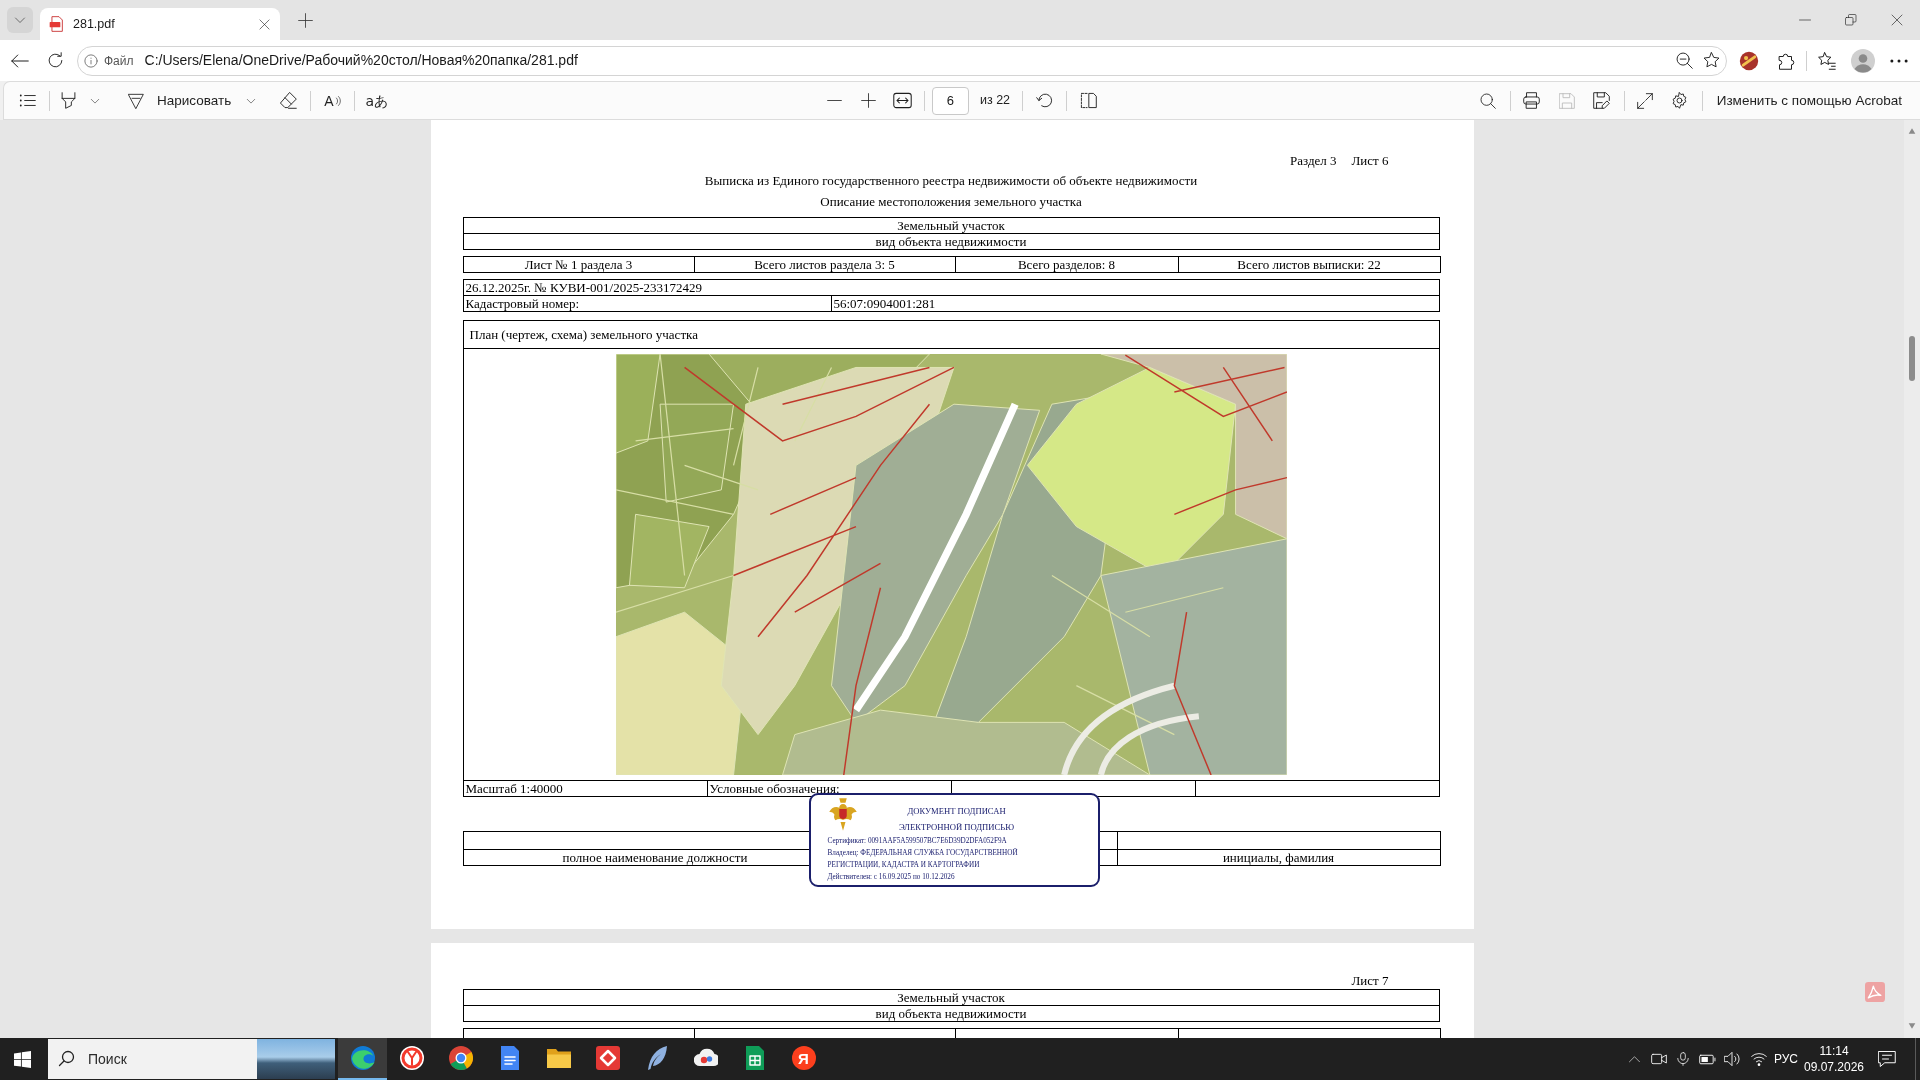  What do you see at coordinates (1834, 1067) in the screenshot?
I see `clock-date: 09.07.2026` at bounding box center [1834, 1067].